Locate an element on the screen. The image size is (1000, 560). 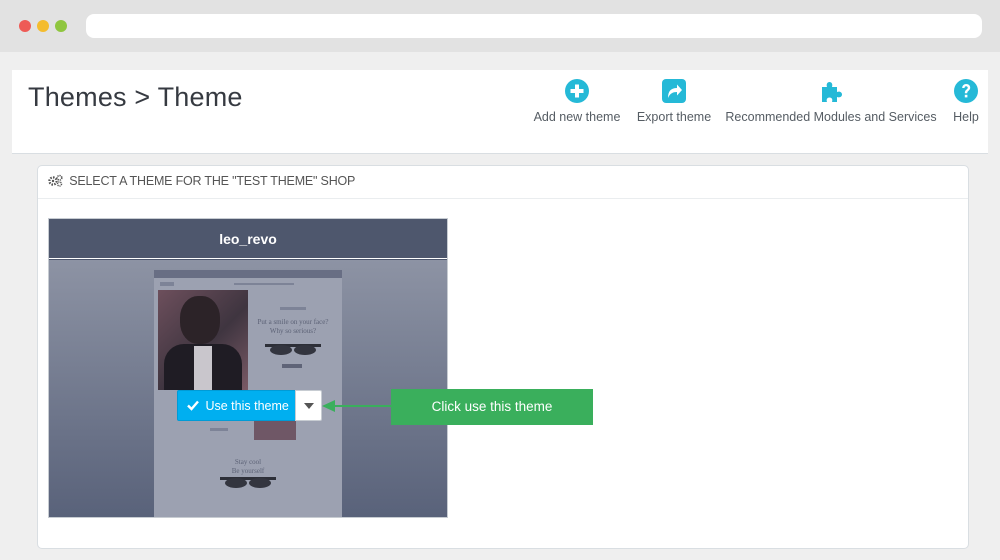
thumbnail-shirt is located at coordinates (203, 368).